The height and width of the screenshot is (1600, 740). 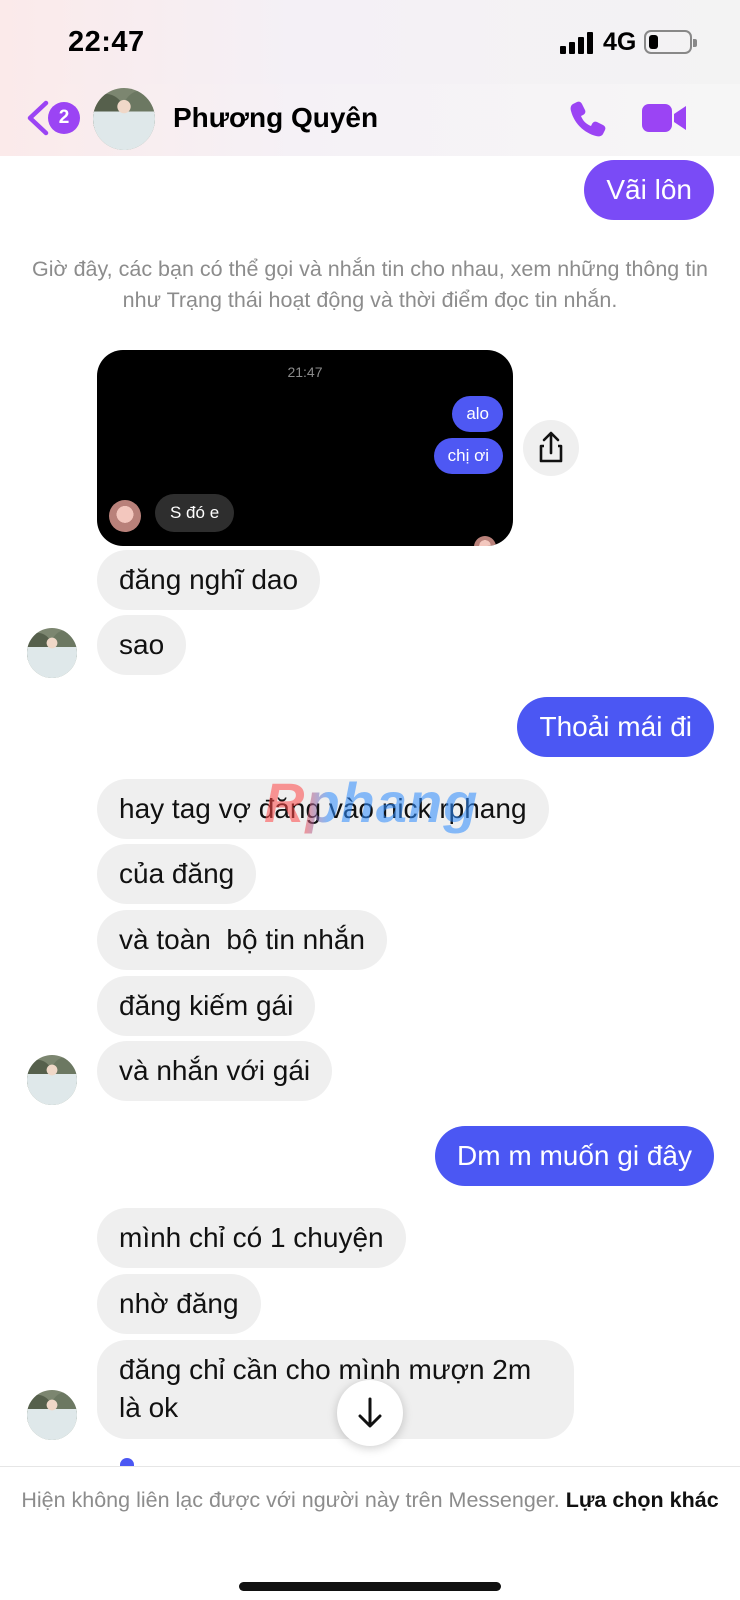 I want to click on watermark-logo: Rphang, so click(x=371, y=802).